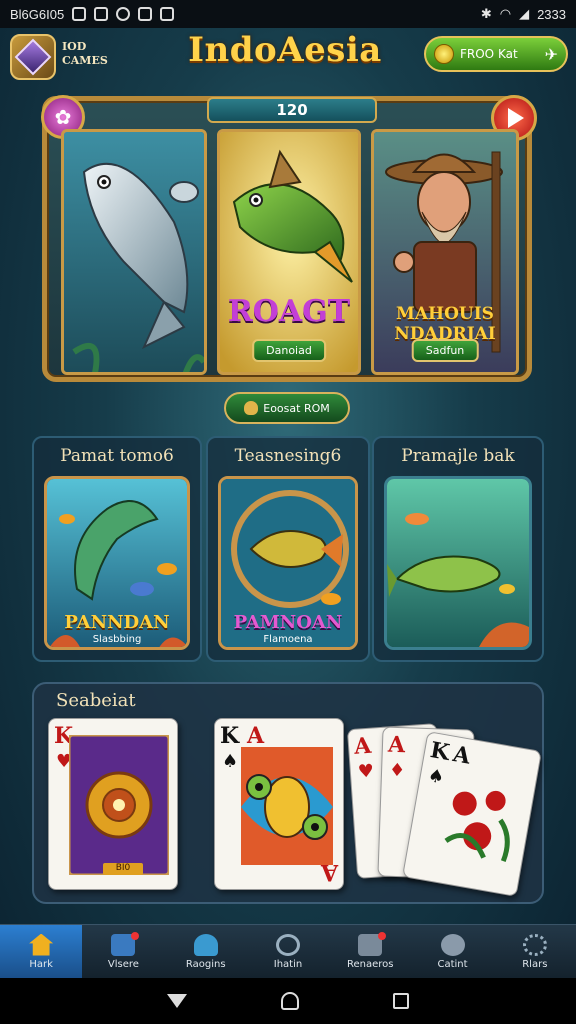 The height and width of the screenshot is (1024, 576). Describe the element at coordinates (366, 771) in the screenshot. I see `heart-icon: ♥` at that location.